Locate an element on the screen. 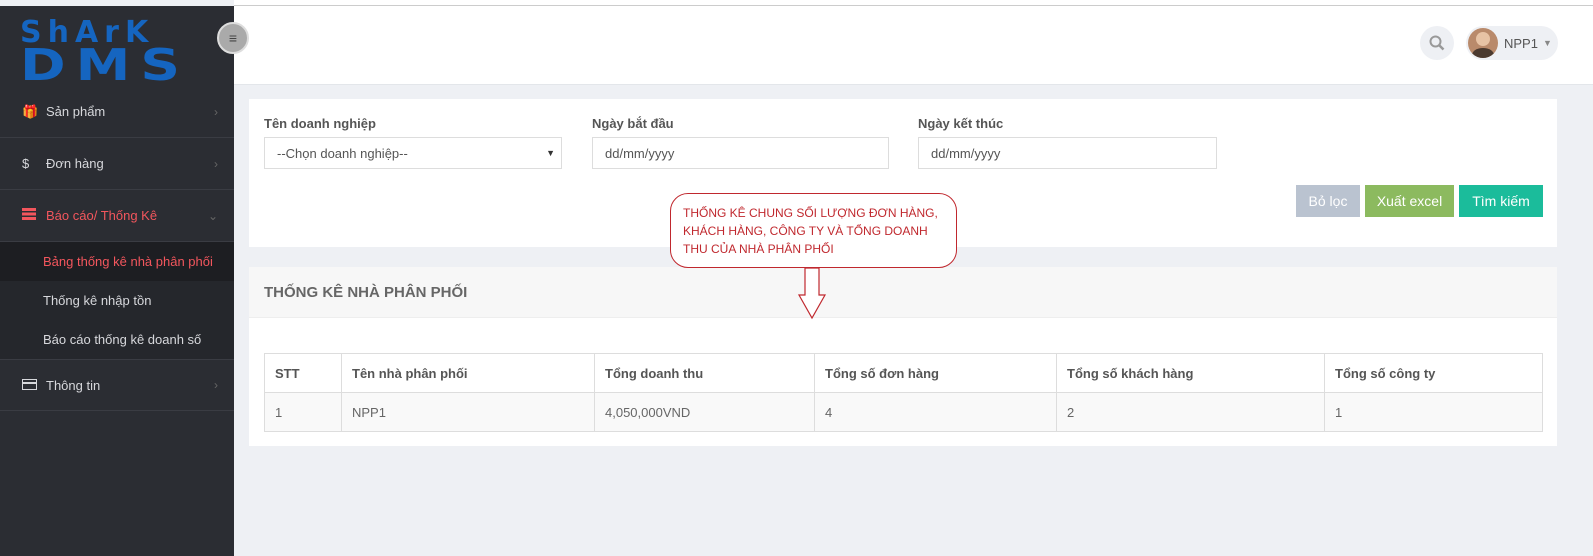 The height and width of the screenshot is (556, 1593). search-icon is located at coordinates (1437, 43).